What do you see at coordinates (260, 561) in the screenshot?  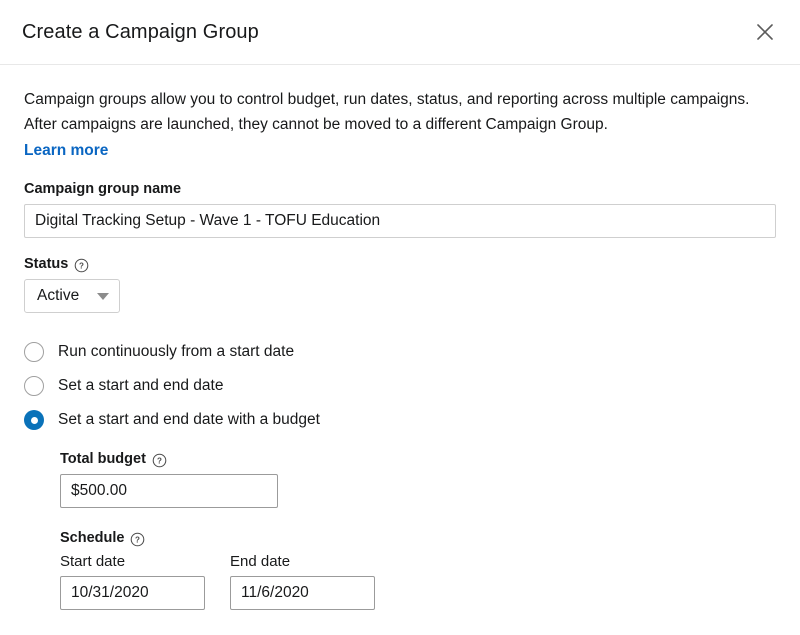 I see `end-date-label: End date` at bounding box center [260, 561].